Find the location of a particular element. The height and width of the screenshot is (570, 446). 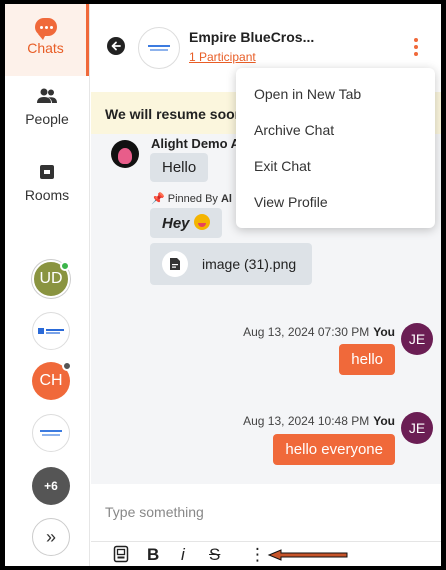

back-button is located at coordinates (116, 46).